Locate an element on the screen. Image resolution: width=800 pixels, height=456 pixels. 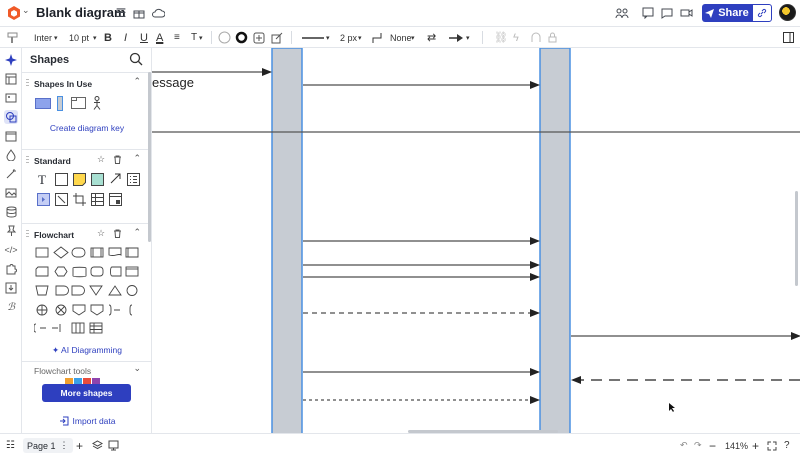
line-shape-icon is located at coordinates (377, 37).